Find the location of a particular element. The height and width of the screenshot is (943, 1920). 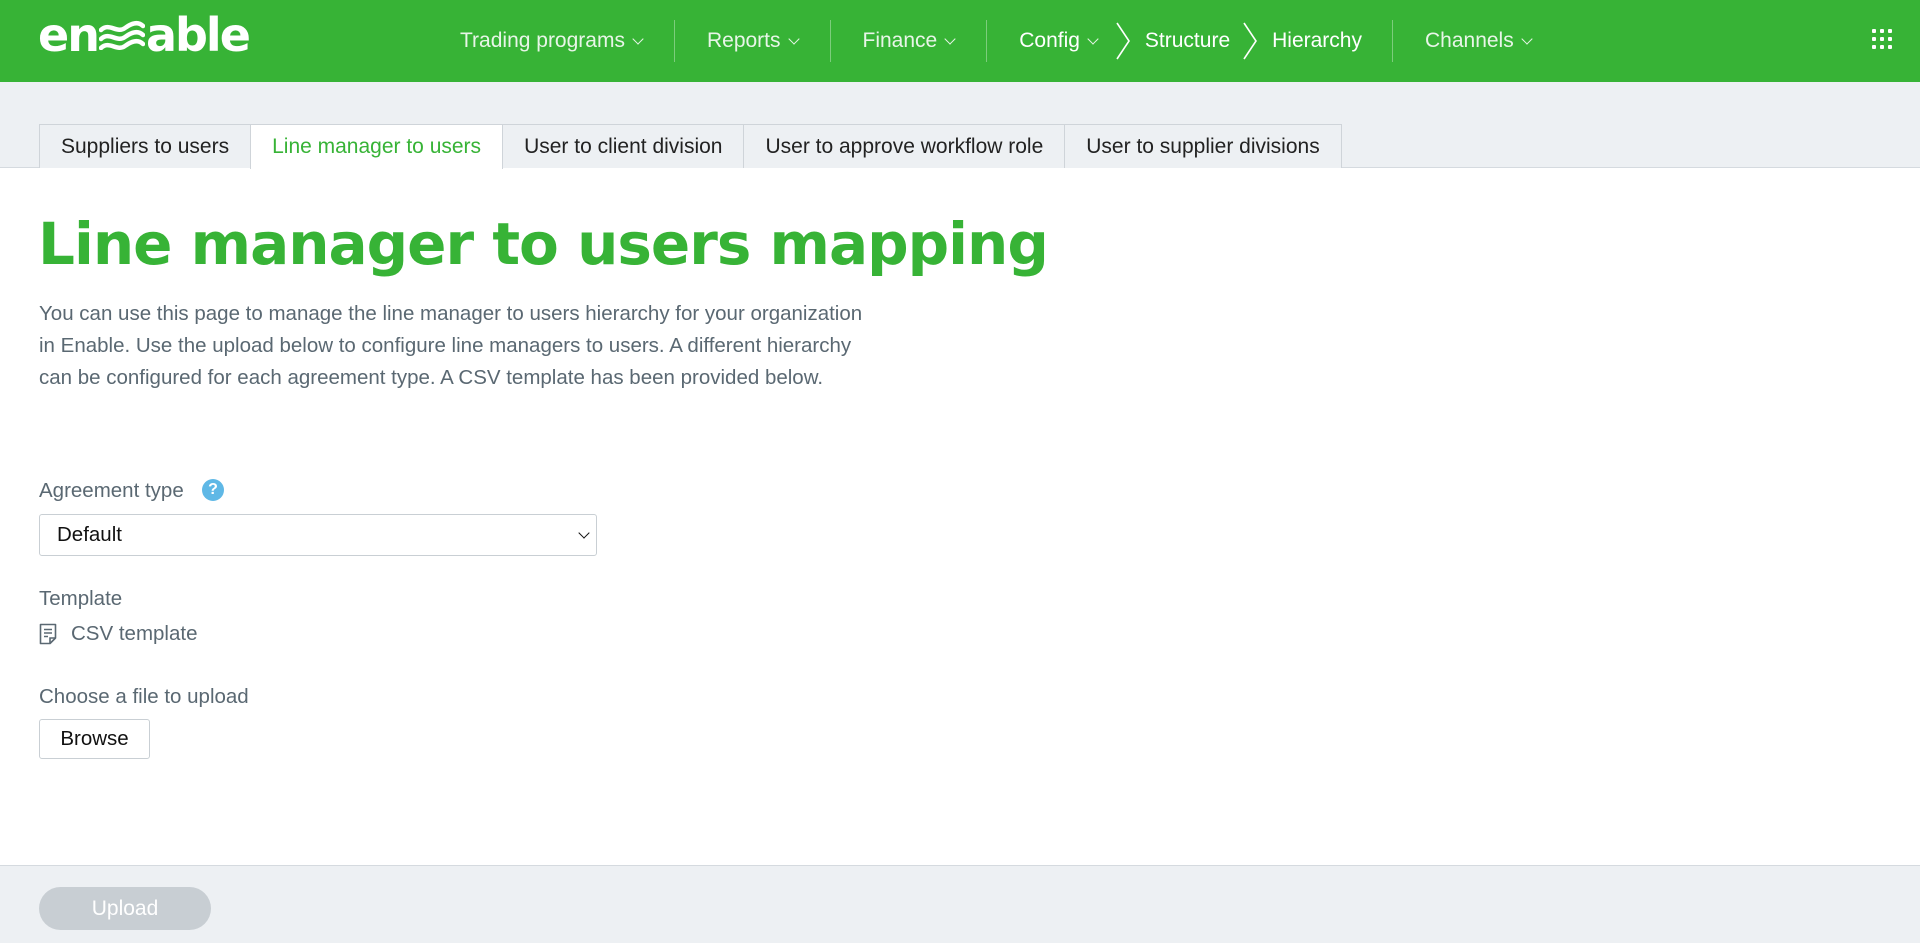

logo-wave-icon is located at coordinates (121, 35).